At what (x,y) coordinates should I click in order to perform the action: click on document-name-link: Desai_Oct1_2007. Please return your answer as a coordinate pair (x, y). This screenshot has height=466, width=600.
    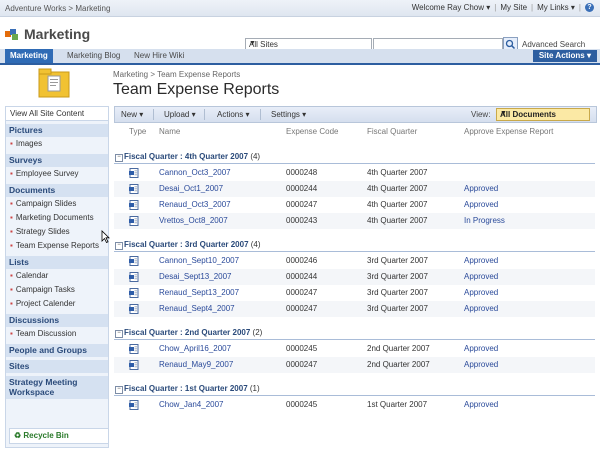
    Looking at the image, I should click on (191, 189).